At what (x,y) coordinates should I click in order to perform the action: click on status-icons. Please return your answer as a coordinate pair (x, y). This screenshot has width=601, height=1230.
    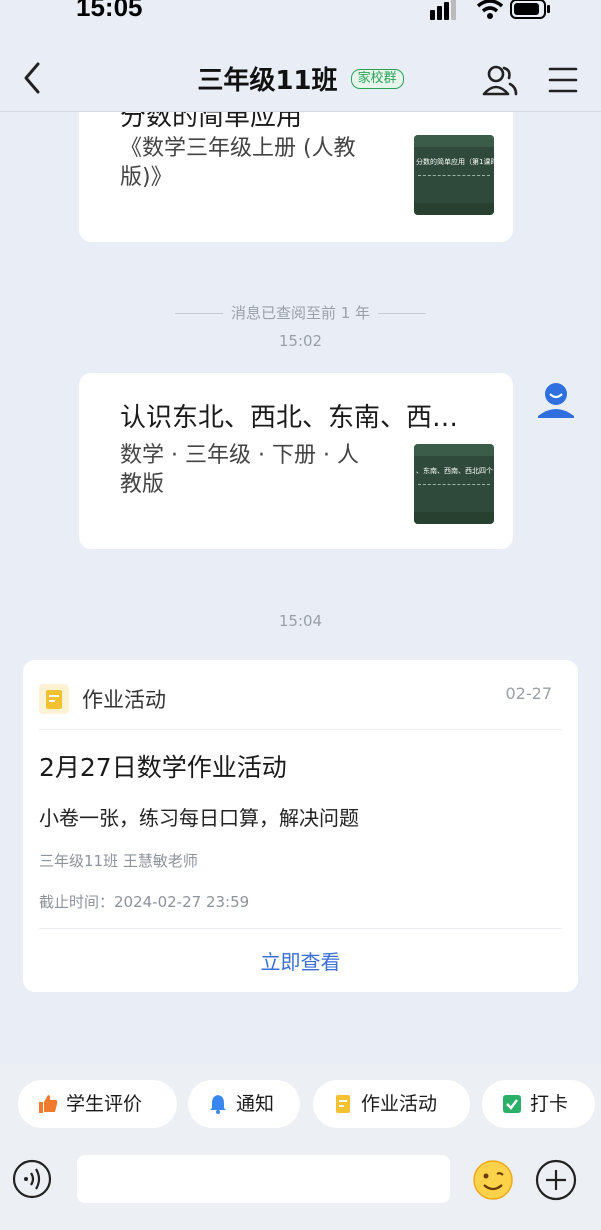
    Looking at the image, I should click on (490, 10).